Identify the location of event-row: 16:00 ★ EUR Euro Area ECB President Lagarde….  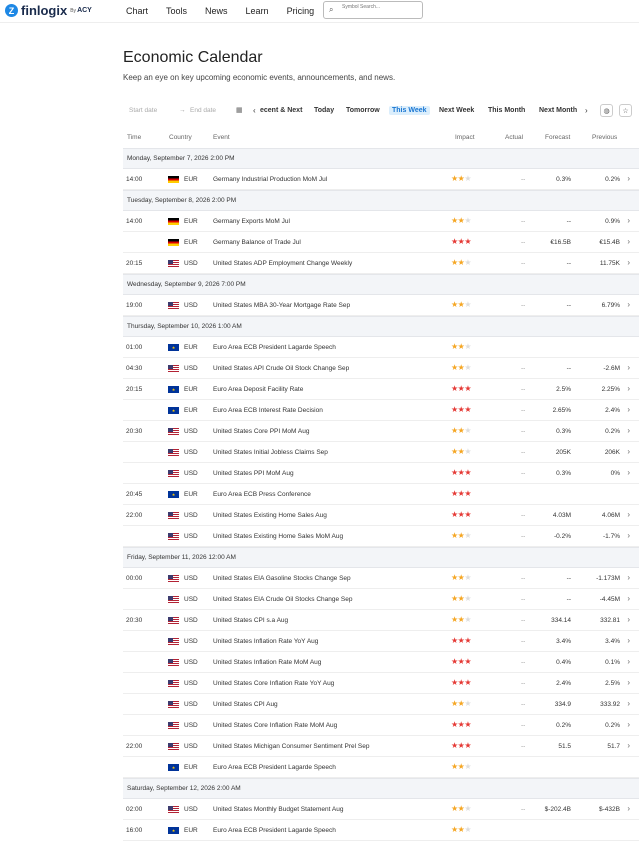
(381, 830).